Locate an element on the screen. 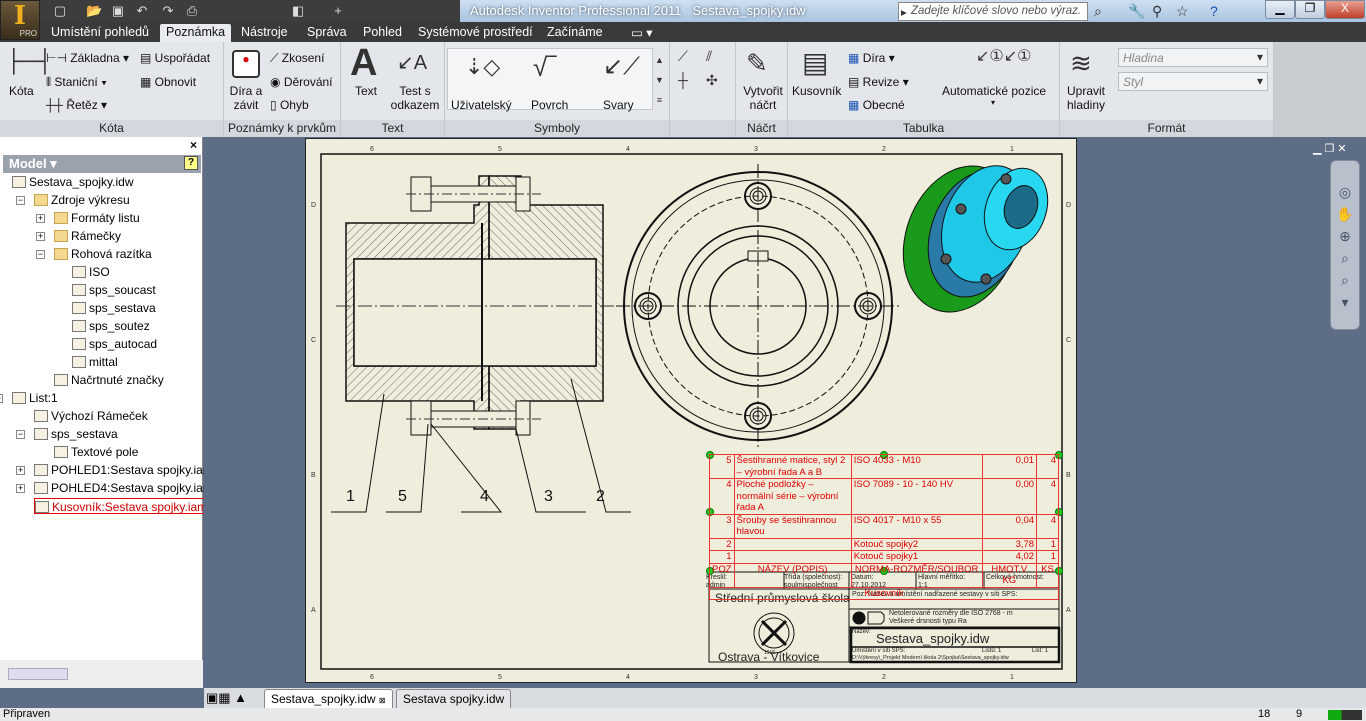 The height and width of the screenshot is (721, 1366). save-icon: ▣ is located at coordinates (118, 11).